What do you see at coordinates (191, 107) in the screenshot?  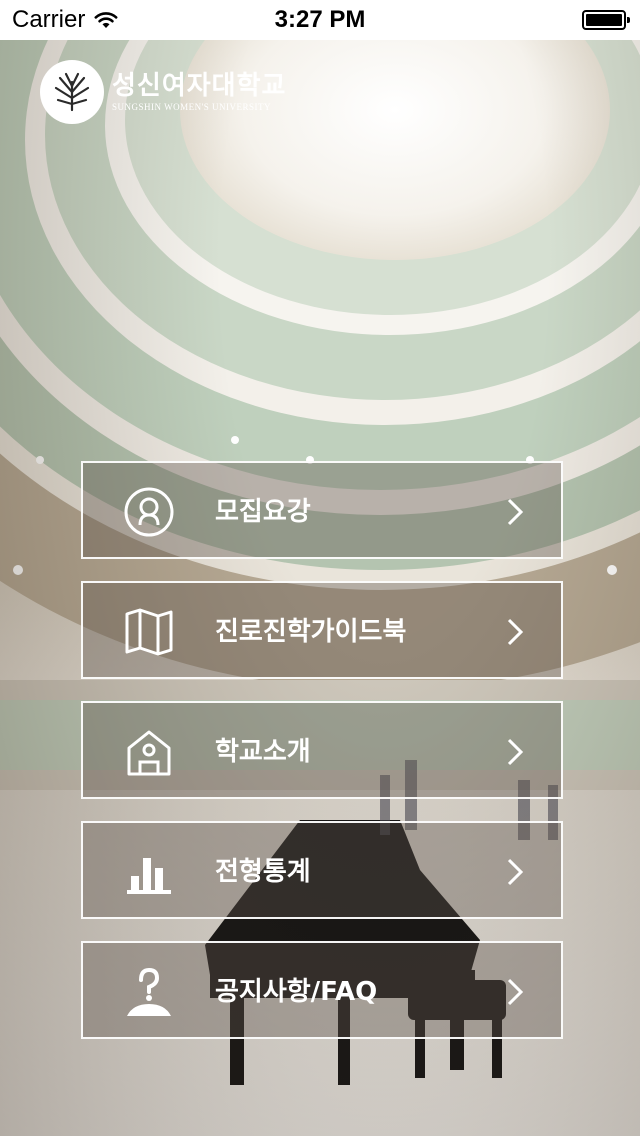 I see `logo-name-english: SUNGSHIN WOMEN'S UNIVERSITY` at bounding box center [191, 107].